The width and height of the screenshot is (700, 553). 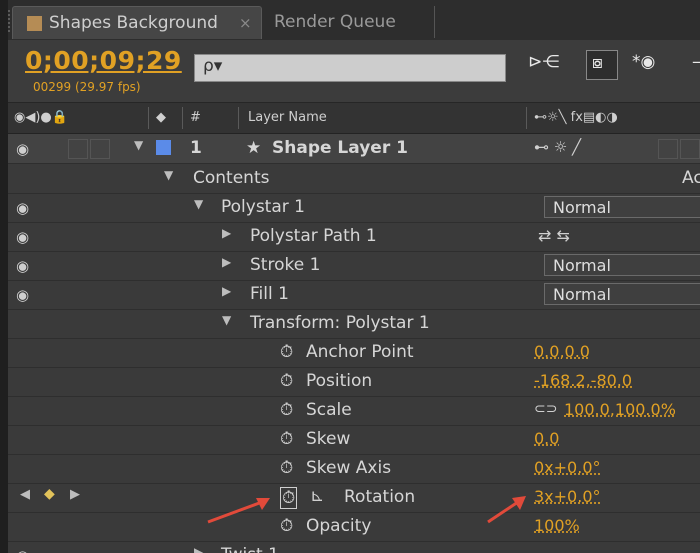 I want to click on draft-3d-button: ⧇, so click(x=602, y=65).